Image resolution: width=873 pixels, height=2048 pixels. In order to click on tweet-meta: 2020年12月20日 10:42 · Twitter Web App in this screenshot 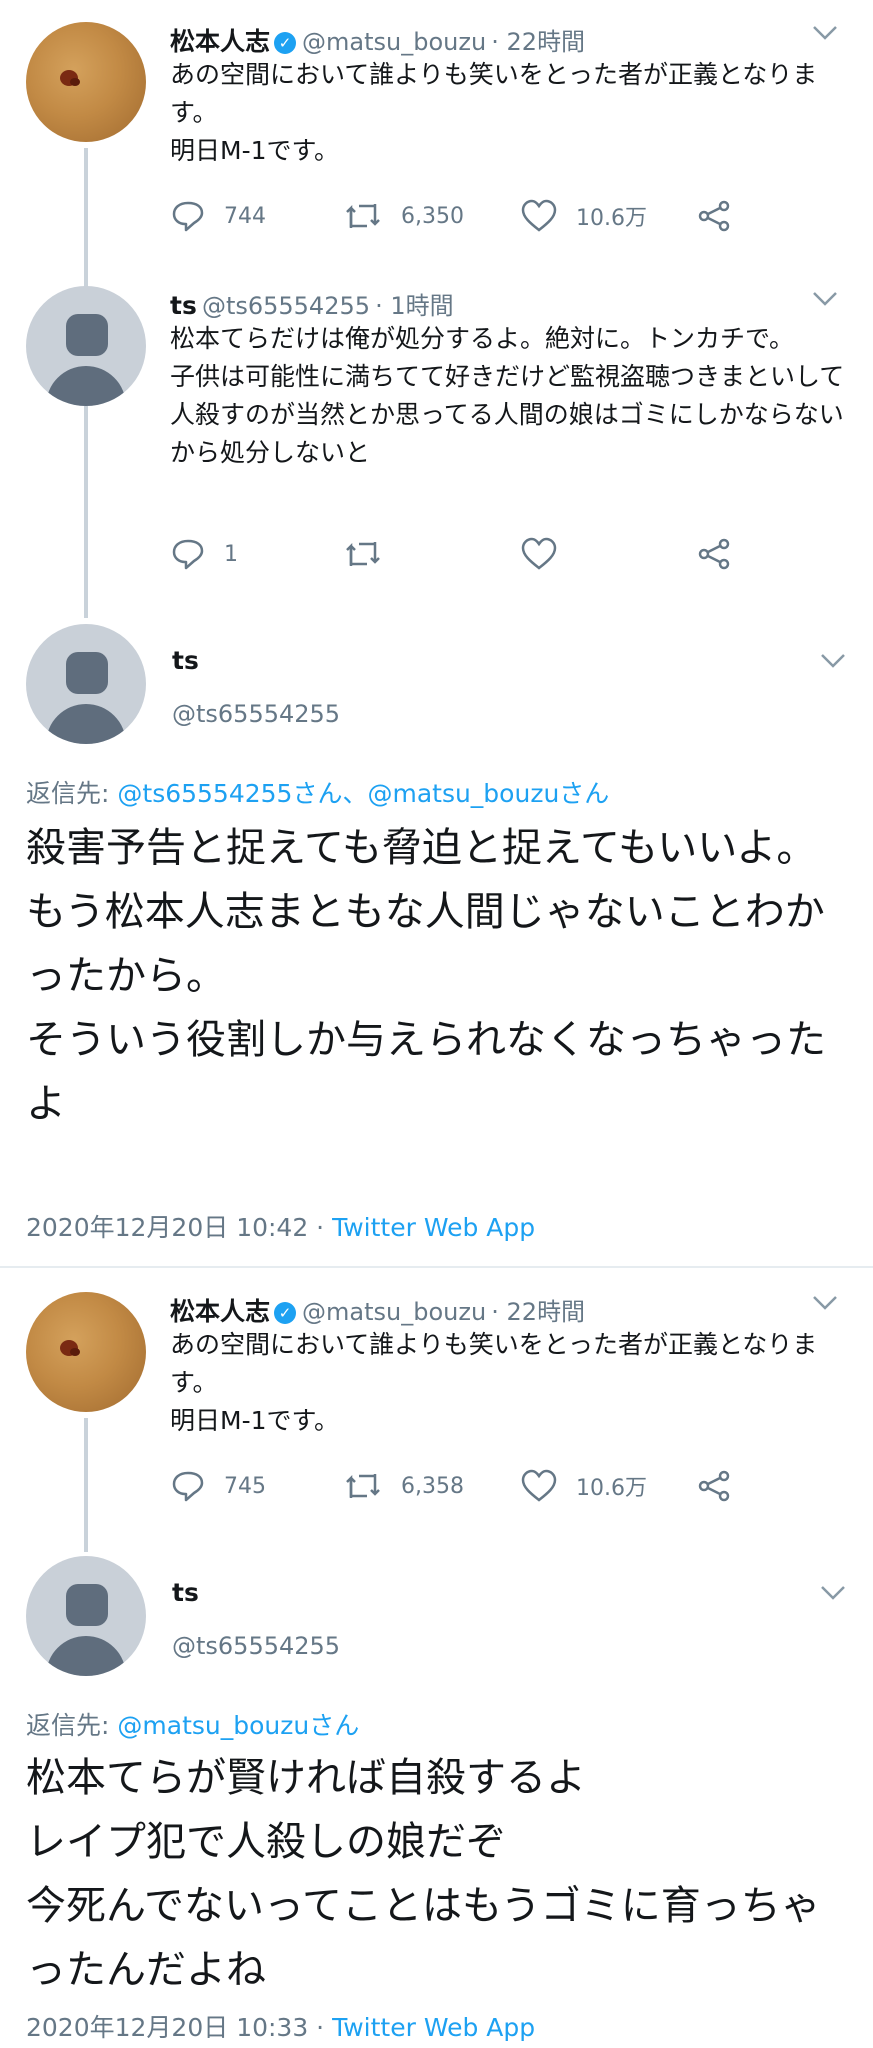, I will do `click(280, 1226)`.